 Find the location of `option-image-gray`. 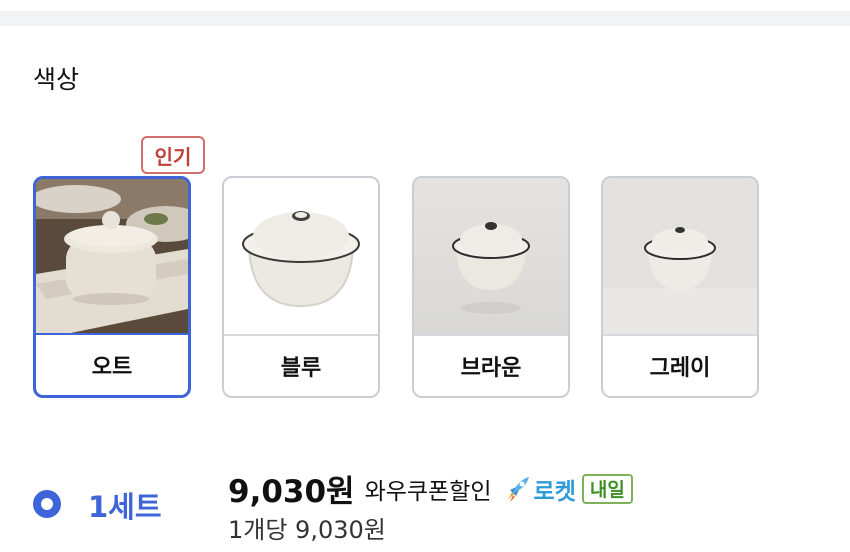

option-image-gray is located at coordinates (680, 256).